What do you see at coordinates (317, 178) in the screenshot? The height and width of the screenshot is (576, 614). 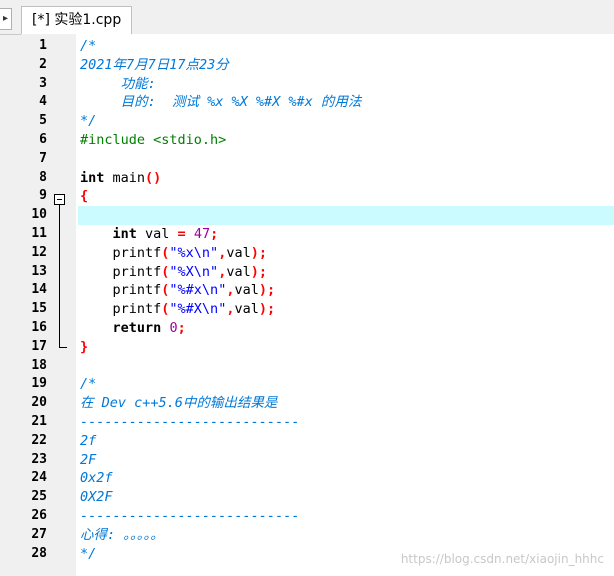 I see `code-line: 8 int main()` at bounding box center [317, 178].